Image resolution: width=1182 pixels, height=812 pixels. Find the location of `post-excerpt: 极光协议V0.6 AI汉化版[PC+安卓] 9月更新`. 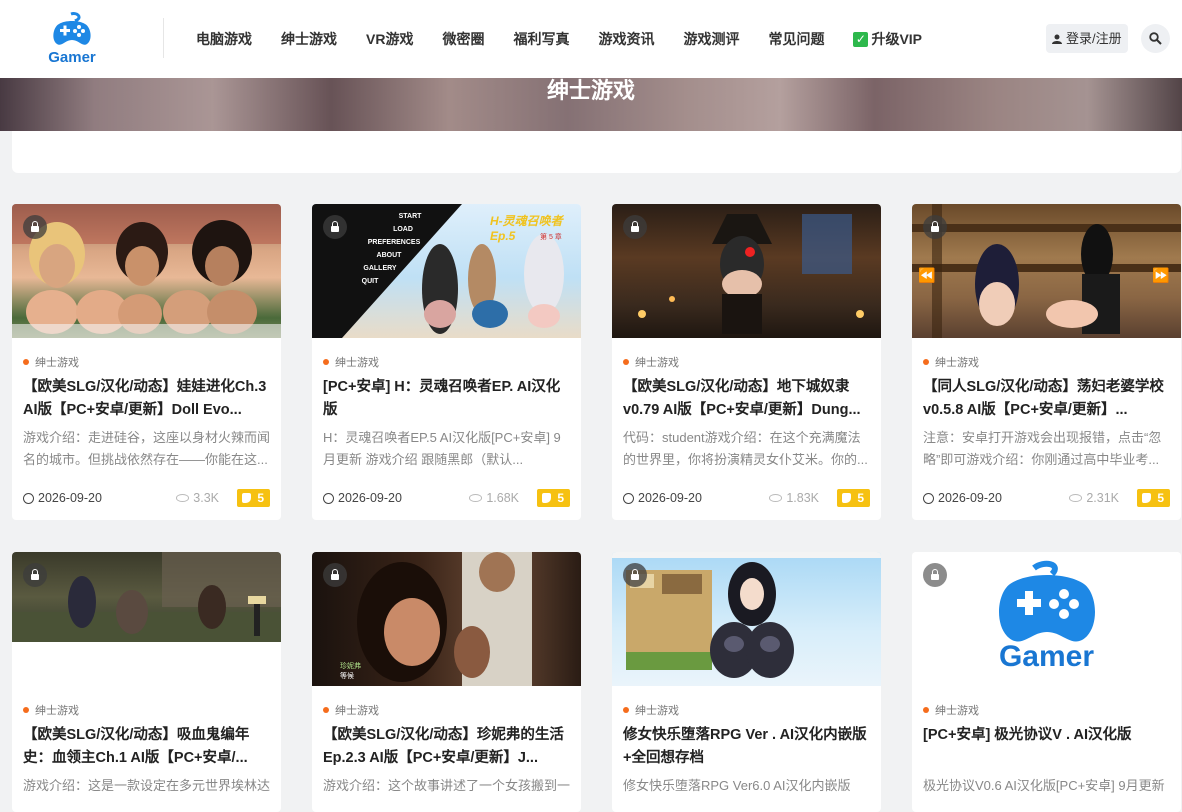

post-excerpt: 极光协议V0.6 AI汉化版[PC+安卓] 9月更新 is located at coordinates (1044, 785).